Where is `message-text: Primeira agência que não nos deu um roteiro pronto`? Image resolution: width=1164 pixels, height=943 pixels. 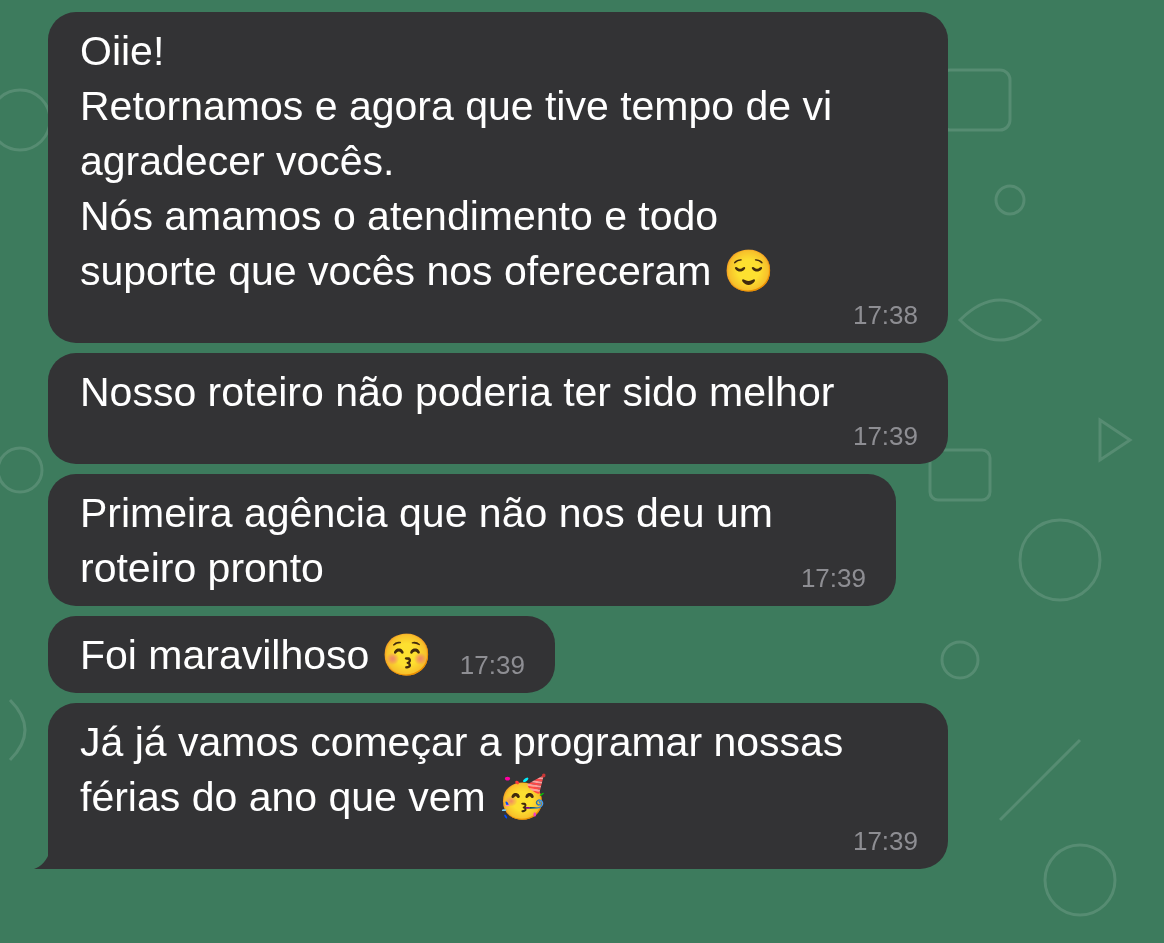 message-text: Primeira agência que não nos deu um roteiro pronto is located at coordinates (426, 541).